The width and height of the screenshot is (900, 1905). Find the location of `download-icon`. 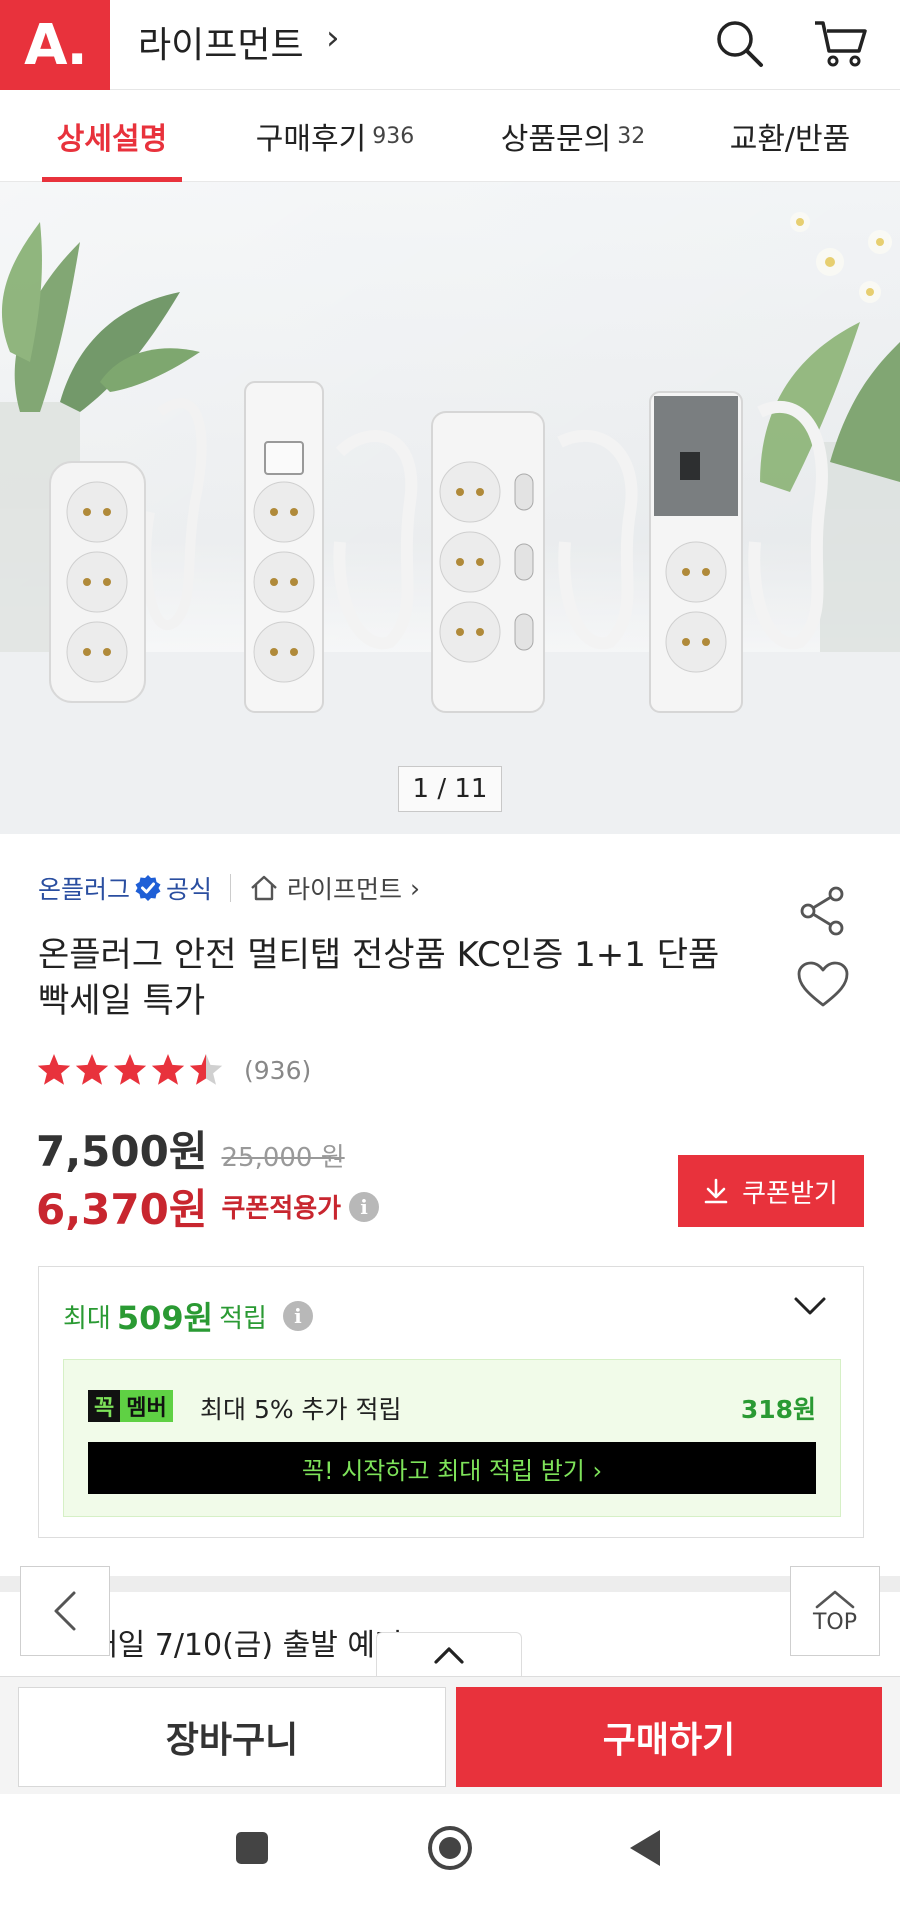

download-icon is located at coordinates (716, 1191).